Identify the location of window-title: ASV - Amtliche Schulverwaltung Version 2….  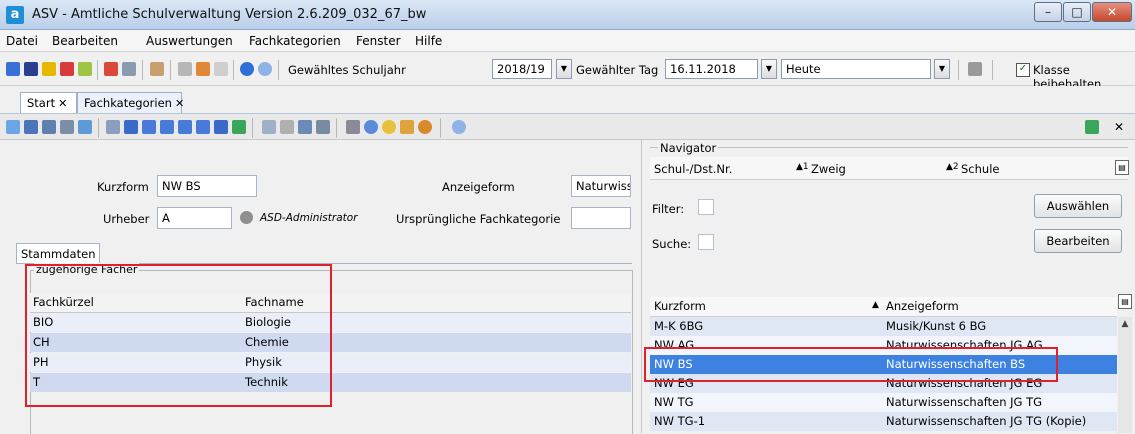
(229, 14).